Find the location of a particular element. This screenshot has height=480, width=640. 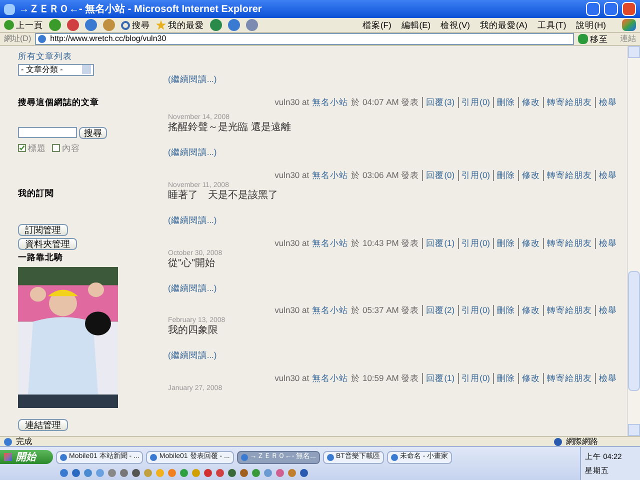

maximize-button is located at coordinates (611, 9).